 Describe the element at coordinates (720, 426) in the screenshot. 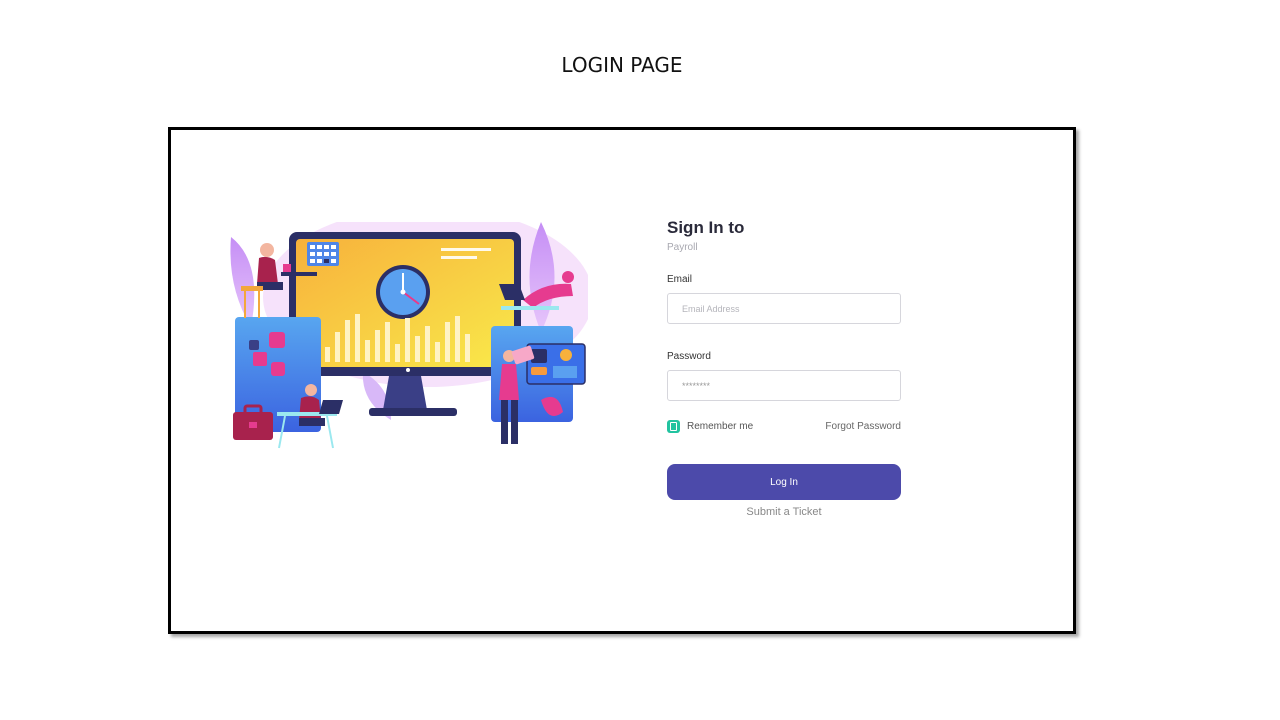

I see `remember-me-label: Remember me` at that location.